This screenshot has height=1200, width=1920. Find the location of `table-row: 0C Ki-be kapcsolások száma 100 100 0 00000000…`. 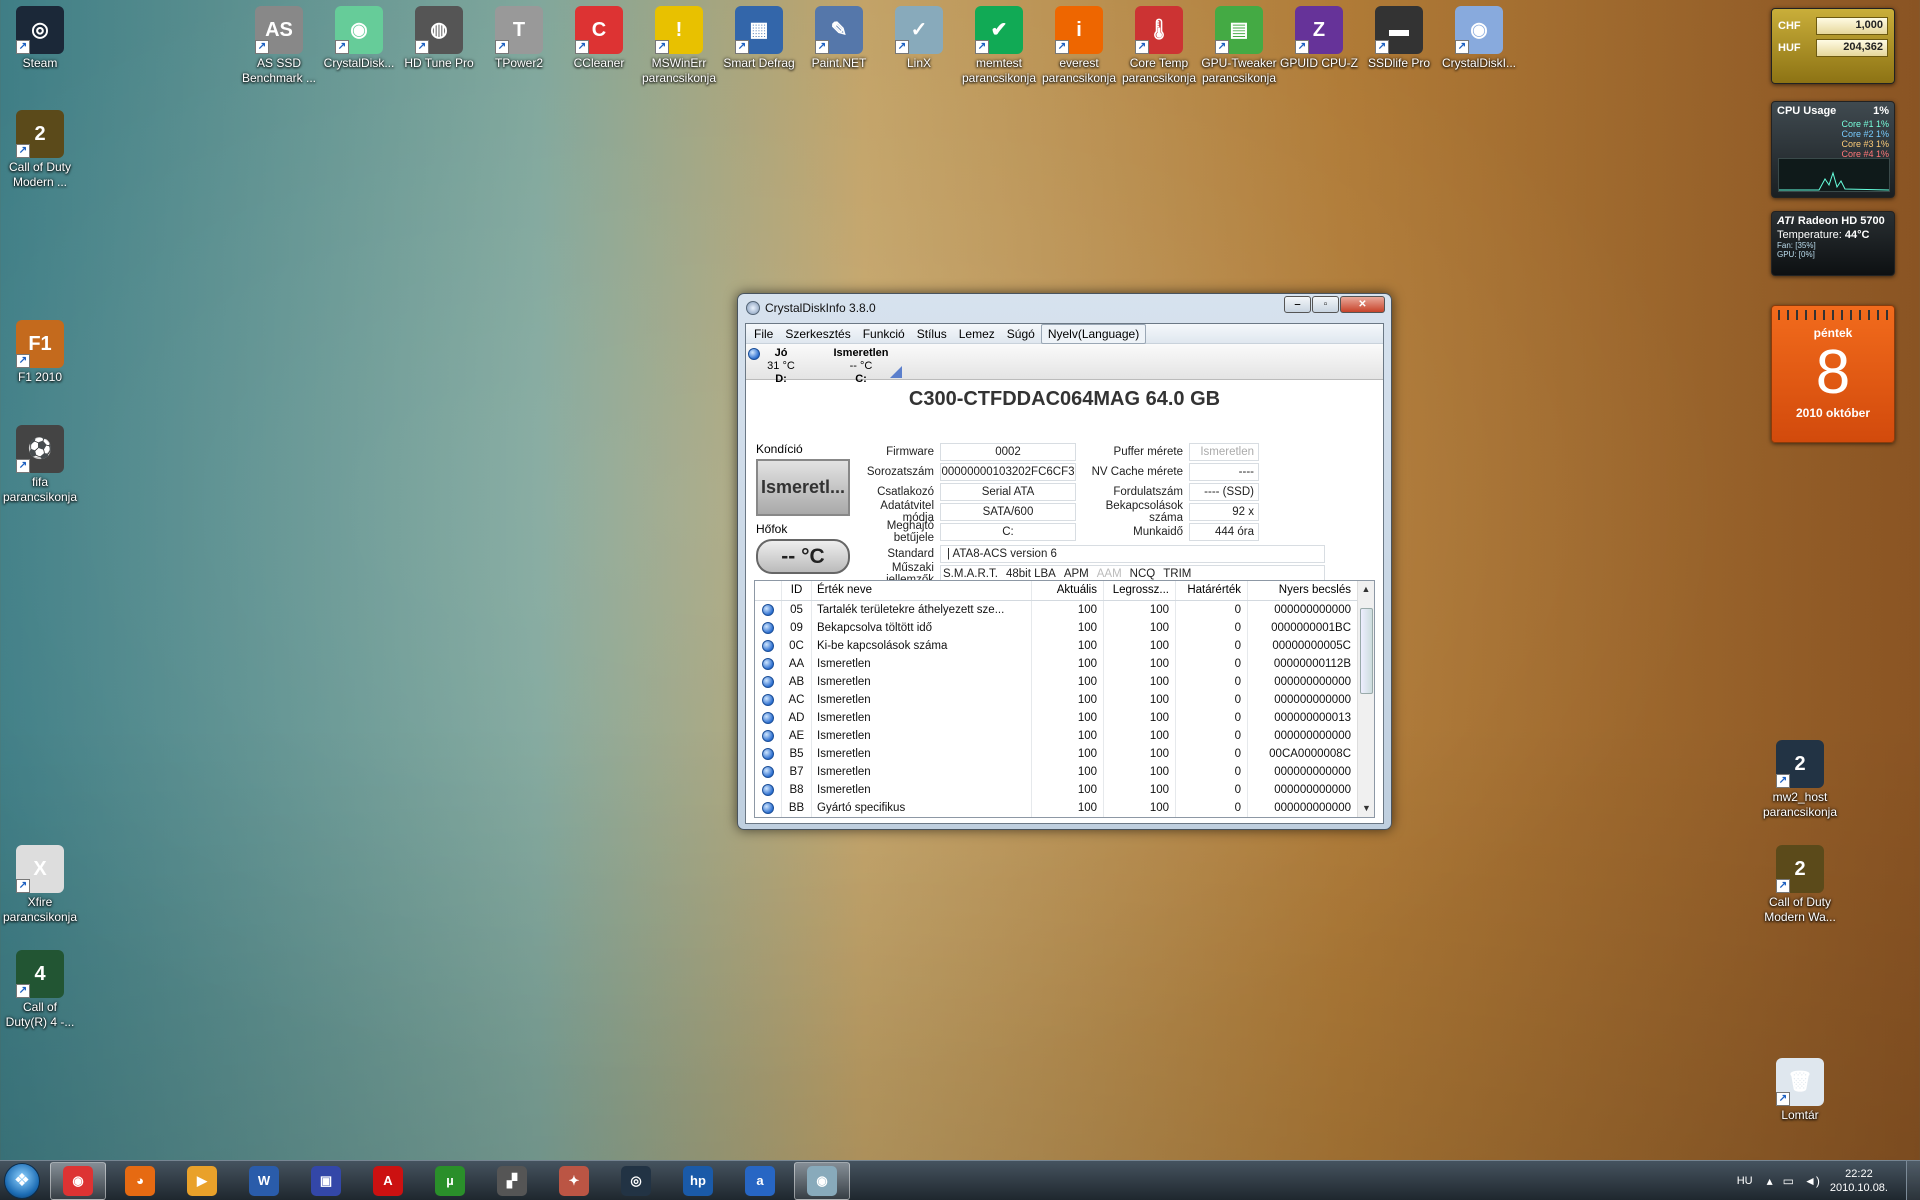

table-row: 0C Ki-be kapcsolások száma 100 100 0 00000000… is located at coordinates (1064, 646).